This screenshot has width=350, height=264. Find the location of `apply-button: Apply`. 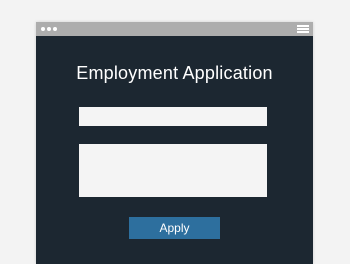

apply-button: Apply is located at coordinates (174, 228).